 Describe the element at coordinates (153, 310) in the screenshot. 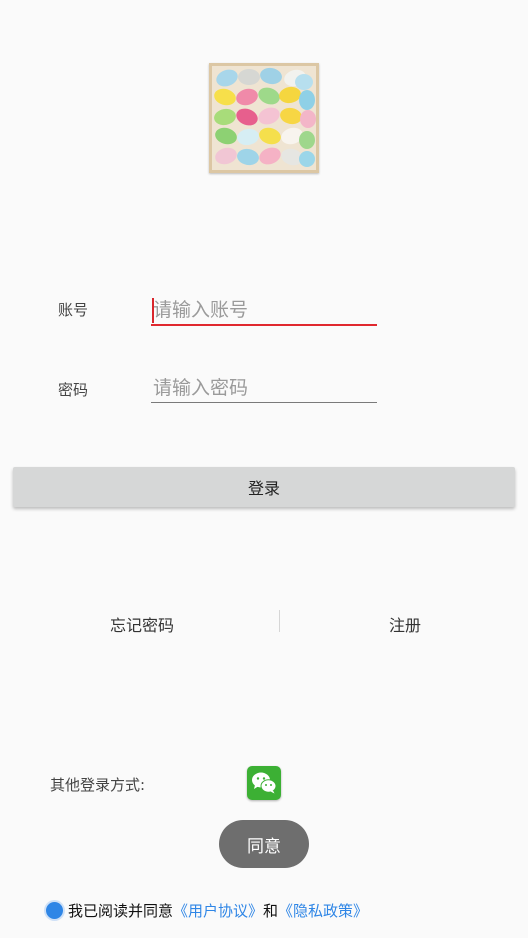

I see `text-cursor` at that location.